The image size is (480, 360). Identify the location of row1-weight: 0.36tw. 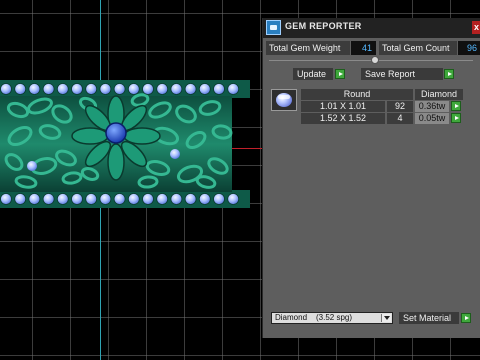
(432, 106).